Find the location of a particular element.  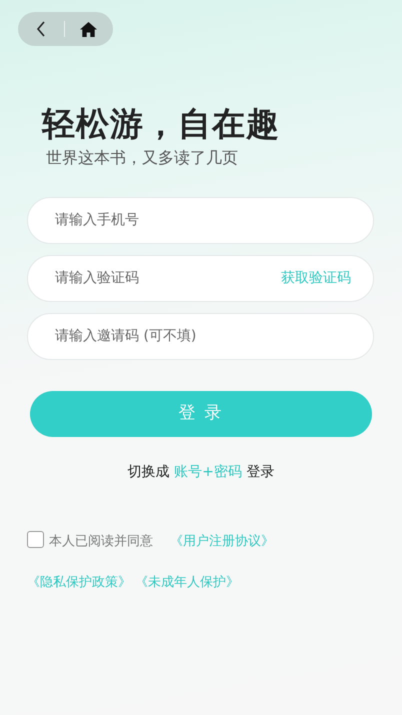

input-field: 请输入手机号 is located at coordinates (200, 220).